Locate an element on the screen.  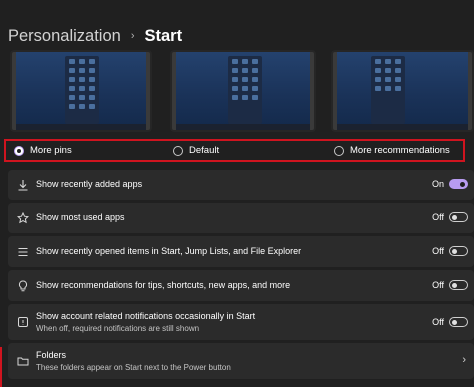
preview-more-recommendations is located at coordinates (402, 91).